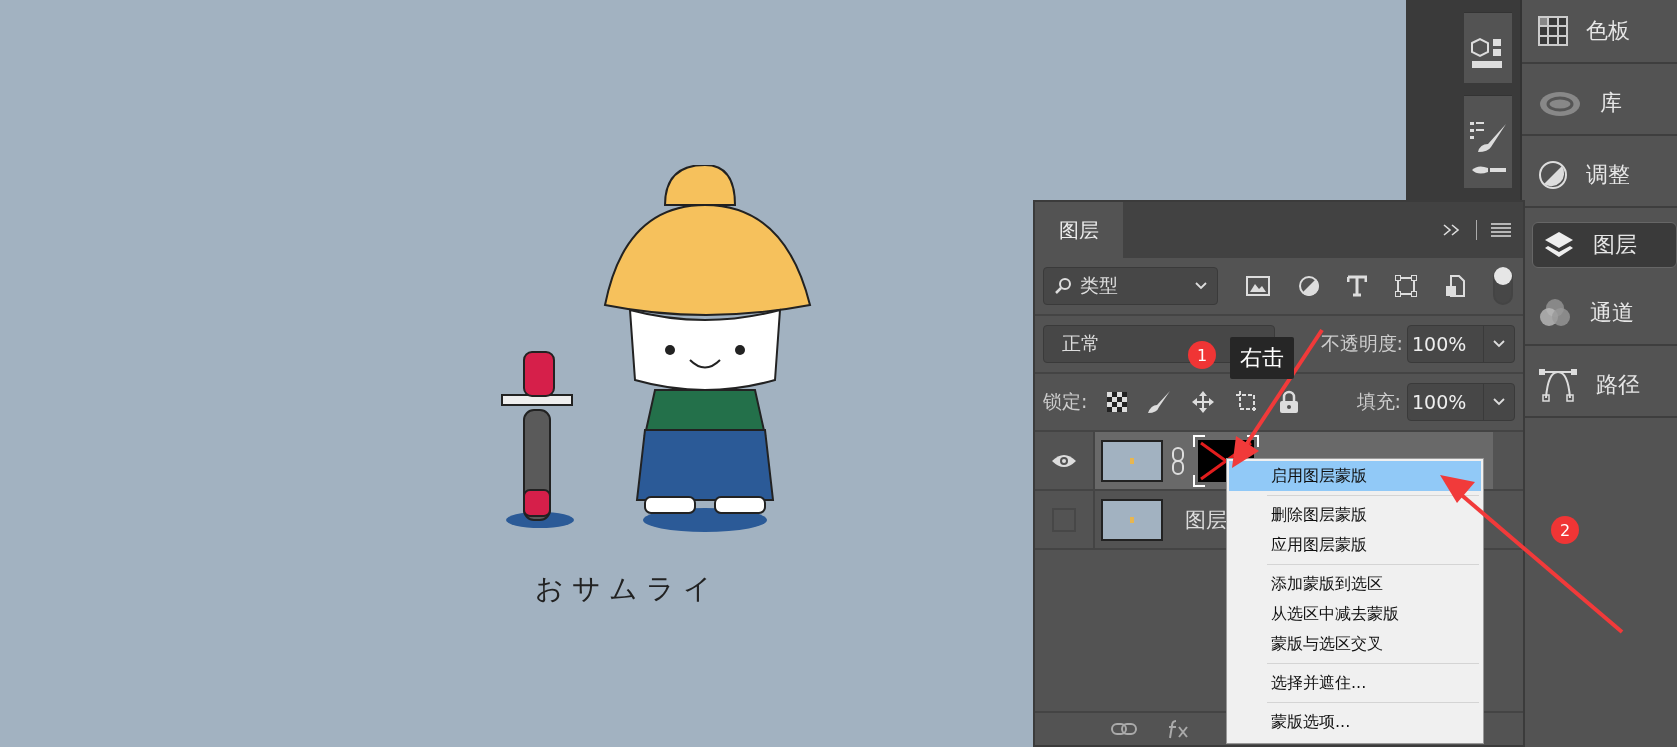  What do you see at coordinates (1361, 343) in the screenshot?
I see `opacity-label: 不透明度:` at bounding box center [1361, 343].